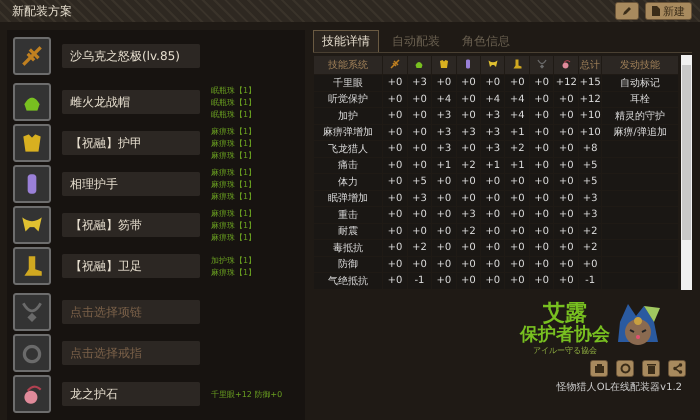  What do you see at coordinates (395, 64) in the screenshot?
I see `weapon-icon` at bounding box center [395, 64].